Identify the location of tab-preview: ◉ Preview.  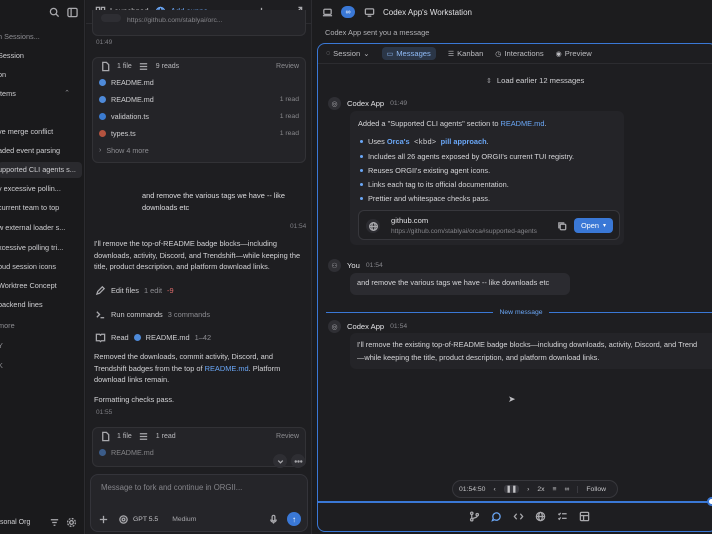
(574, 53).